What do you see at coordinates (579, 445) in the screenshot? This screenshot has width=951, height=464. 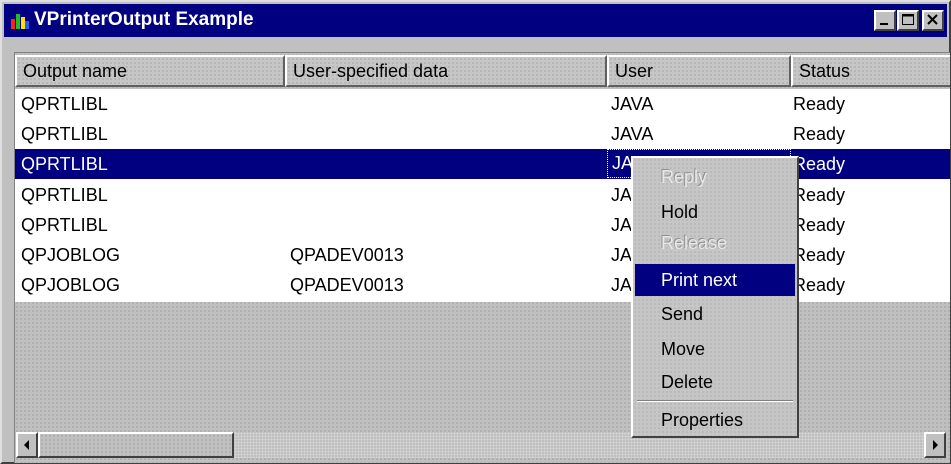 I see `scrollbar-track` at bounding box center [579, 445].